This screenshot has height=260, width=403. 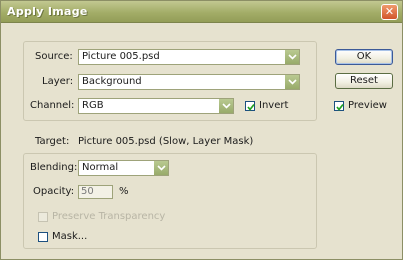 I want to click on source-dropdown: Picture 005.psd, so click(x=189, y=57).